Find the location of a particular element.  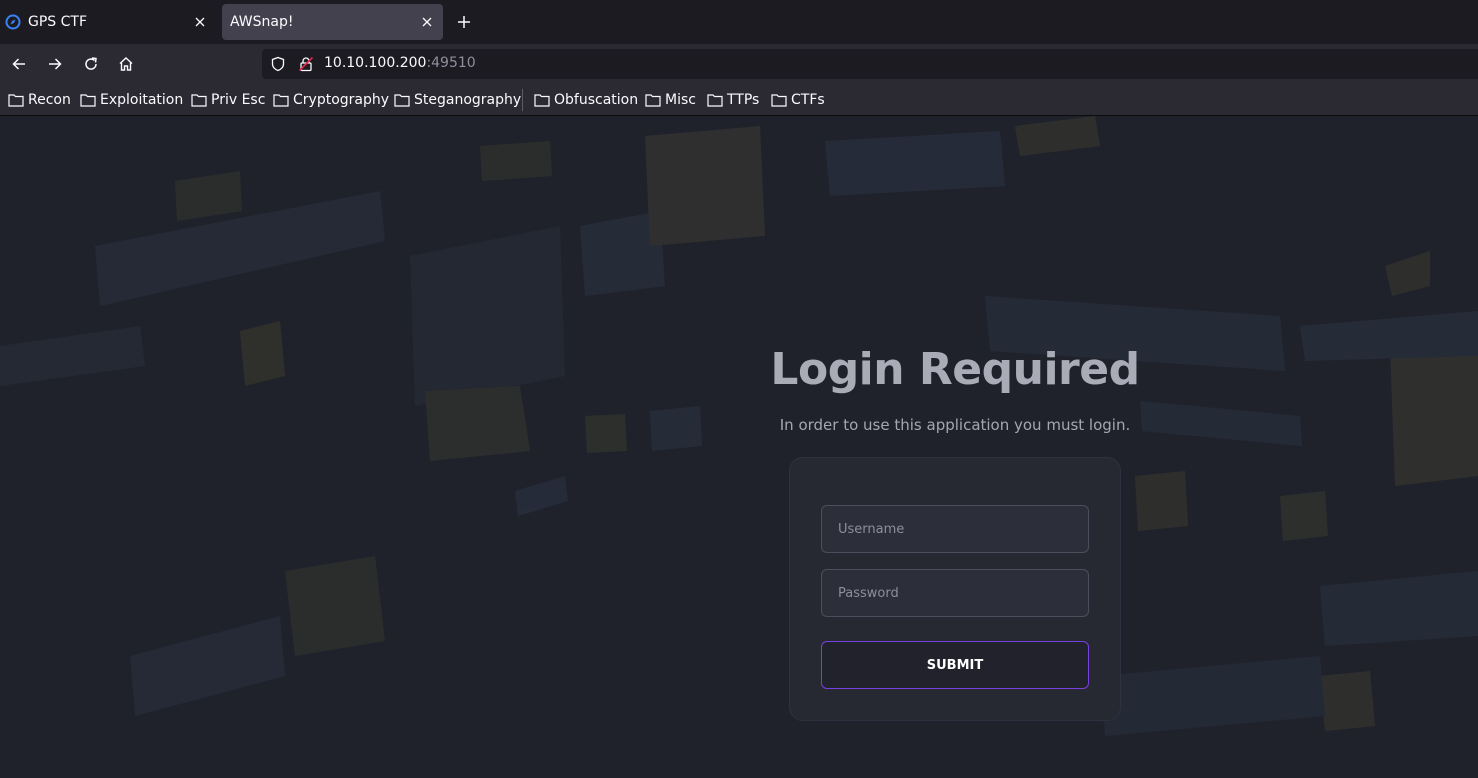

url-host: 10.10.100.200 is located at coordinates (375, 63).